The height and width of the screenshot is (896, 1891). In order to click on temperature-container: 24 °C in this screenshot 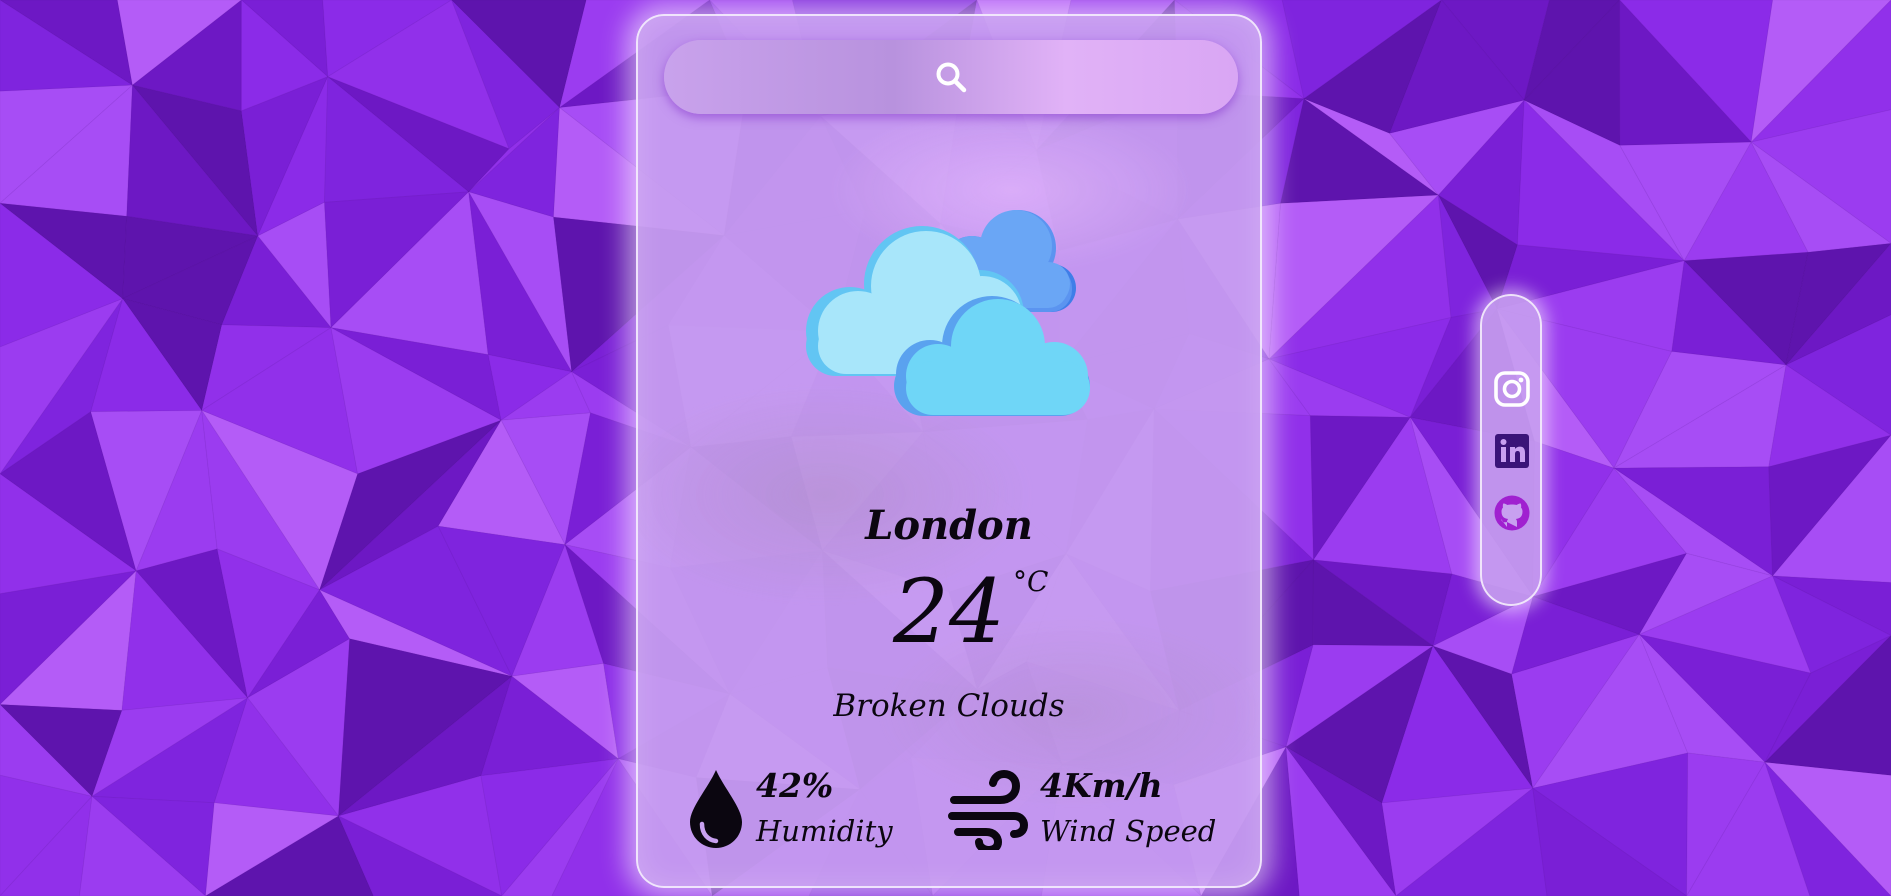, I will do `click(970, 612)`.